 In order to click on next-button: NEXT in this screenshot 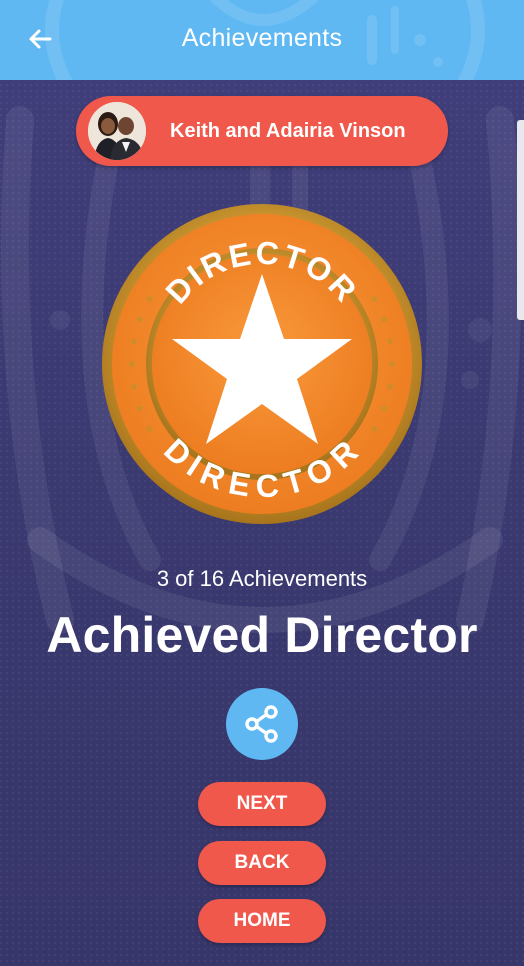, I will do `click(262, 804)`.